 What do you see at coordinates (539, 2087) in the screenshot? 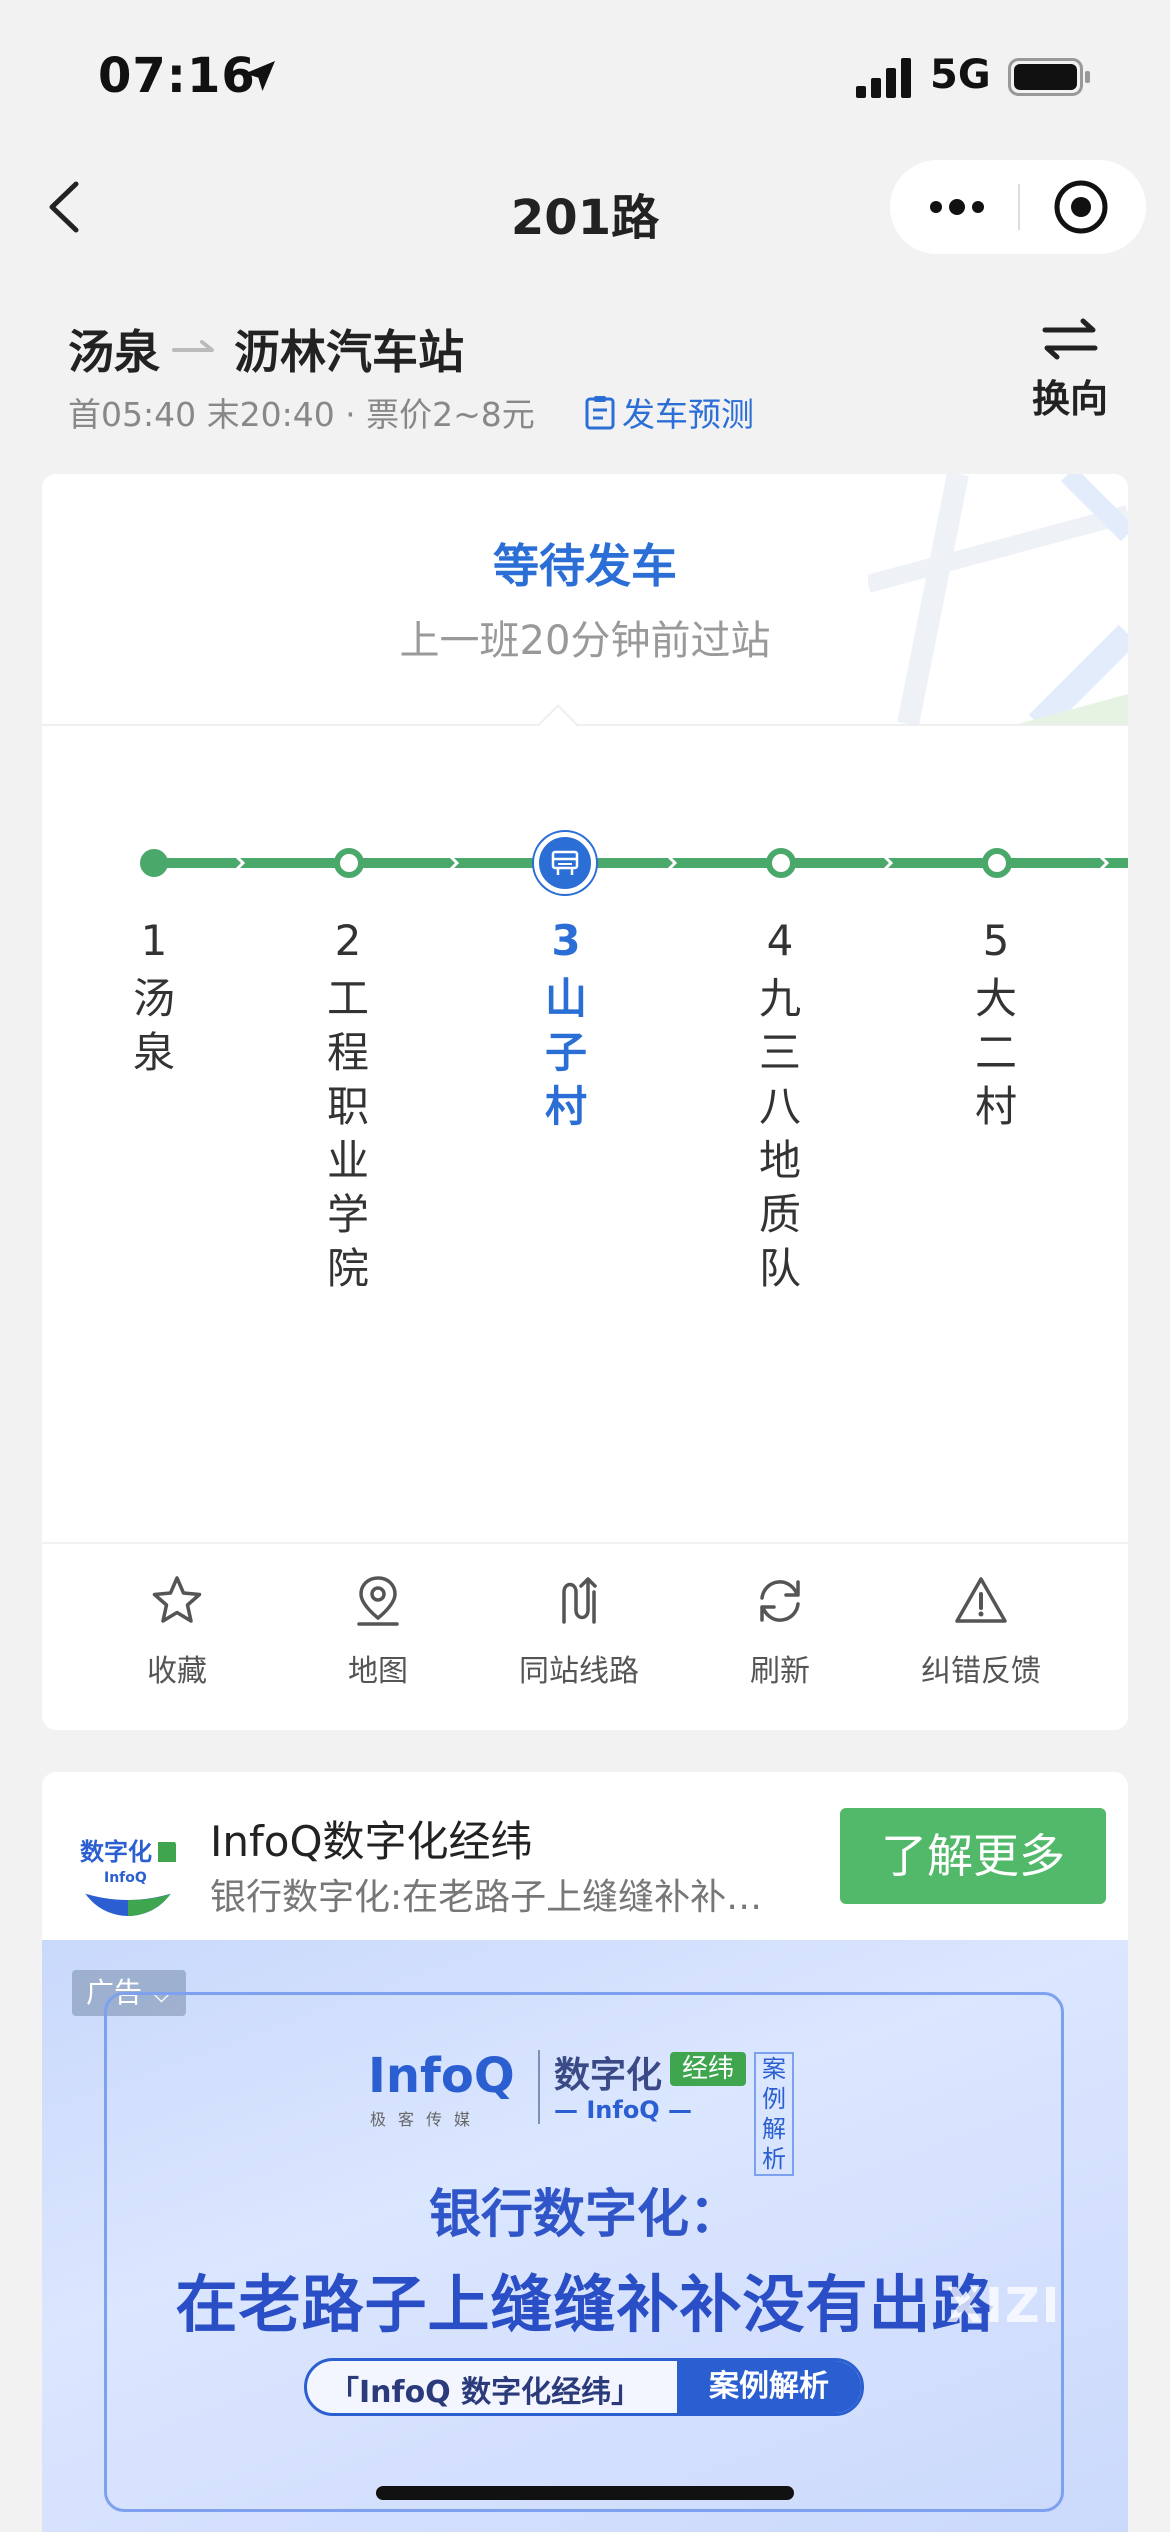
I see `banner-divider` at bounding box center [539, 2087].